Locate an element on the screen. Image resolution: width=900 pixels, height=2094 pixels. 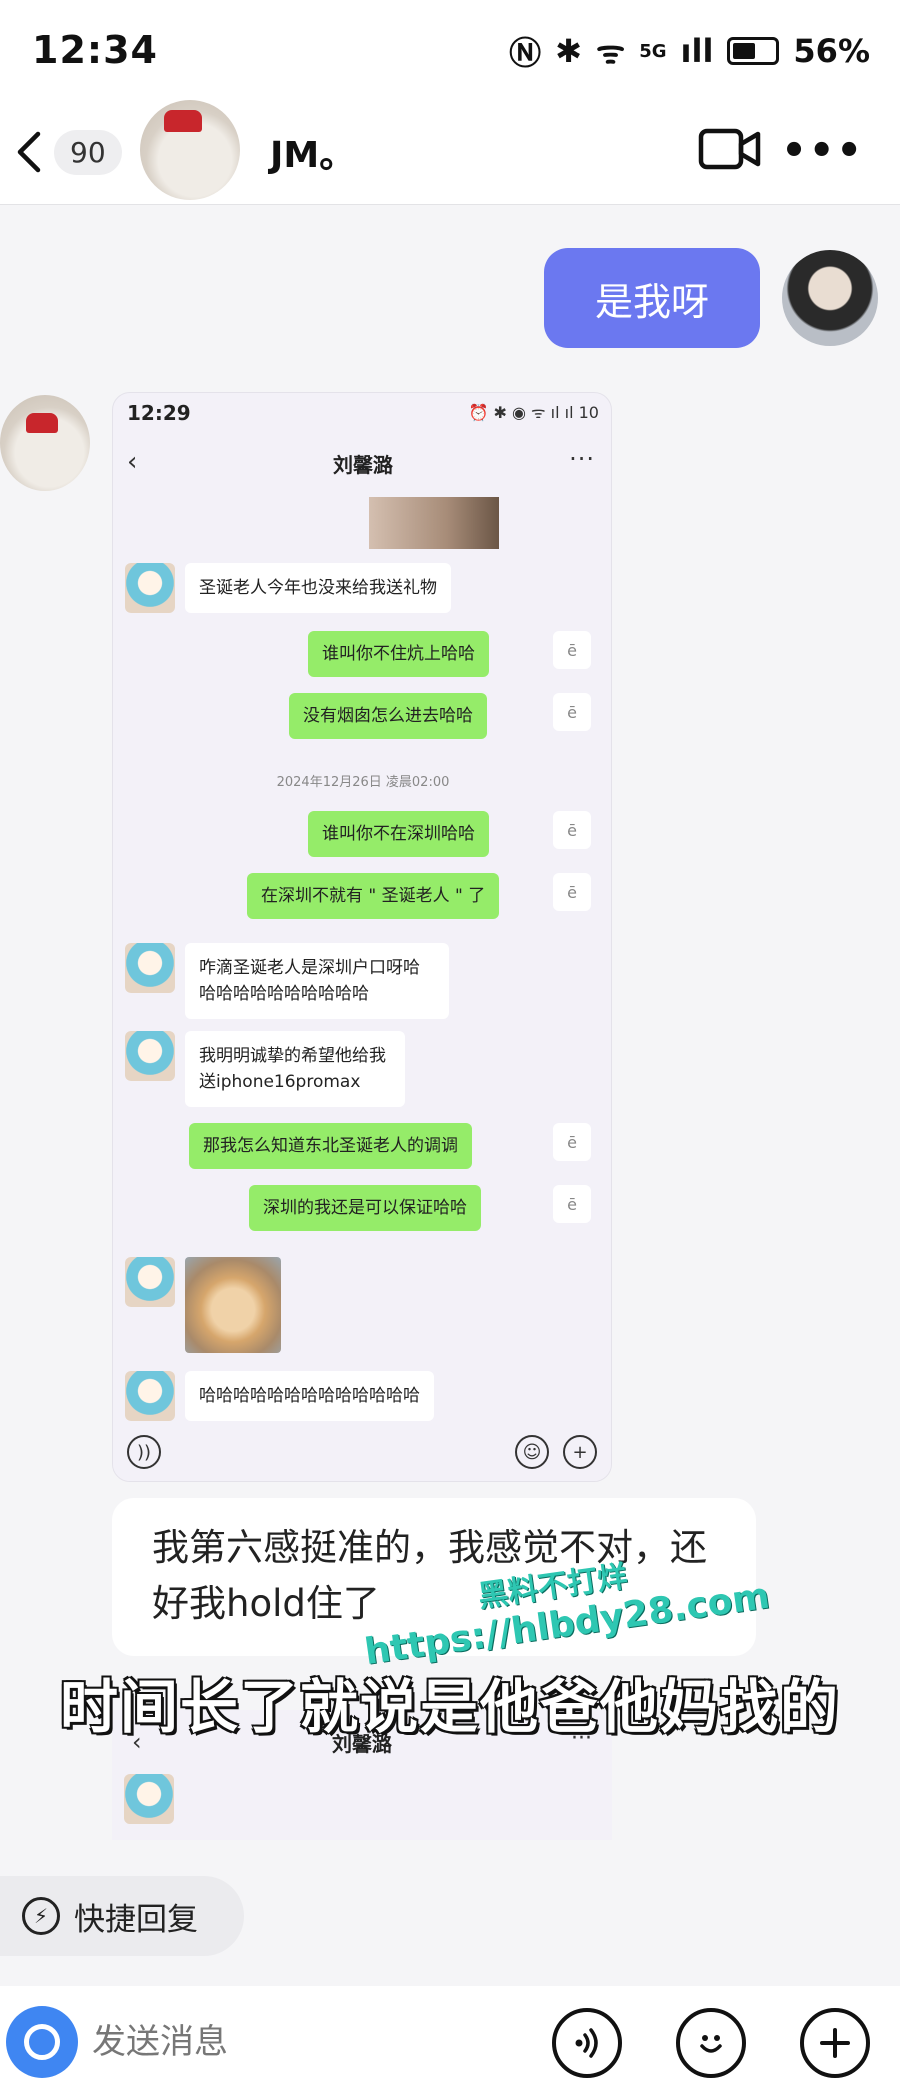
contact-name: JM。 is located at coordinates (312, 152).